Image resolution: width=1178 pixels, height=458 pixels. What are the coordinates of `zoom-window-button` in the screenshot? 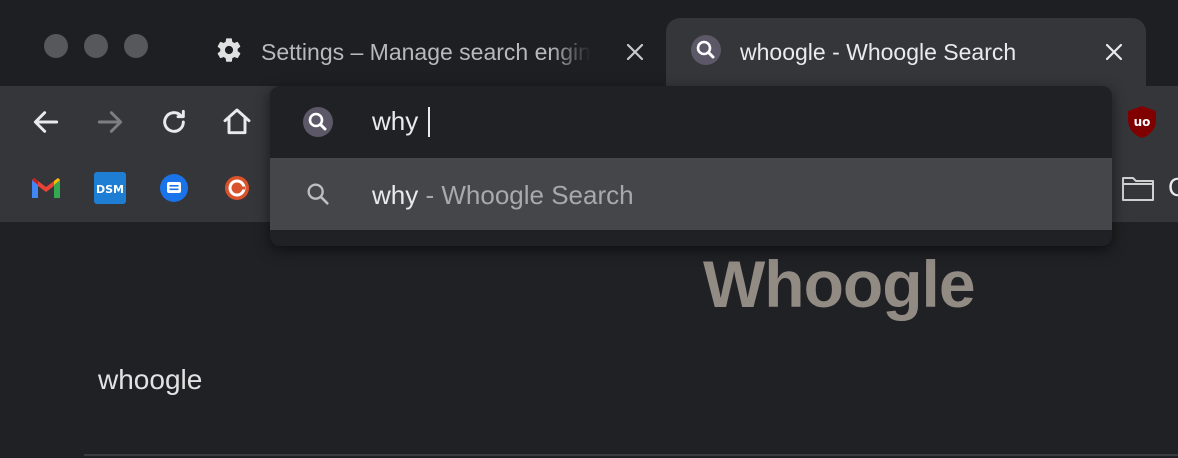 It's located at (136, 46).